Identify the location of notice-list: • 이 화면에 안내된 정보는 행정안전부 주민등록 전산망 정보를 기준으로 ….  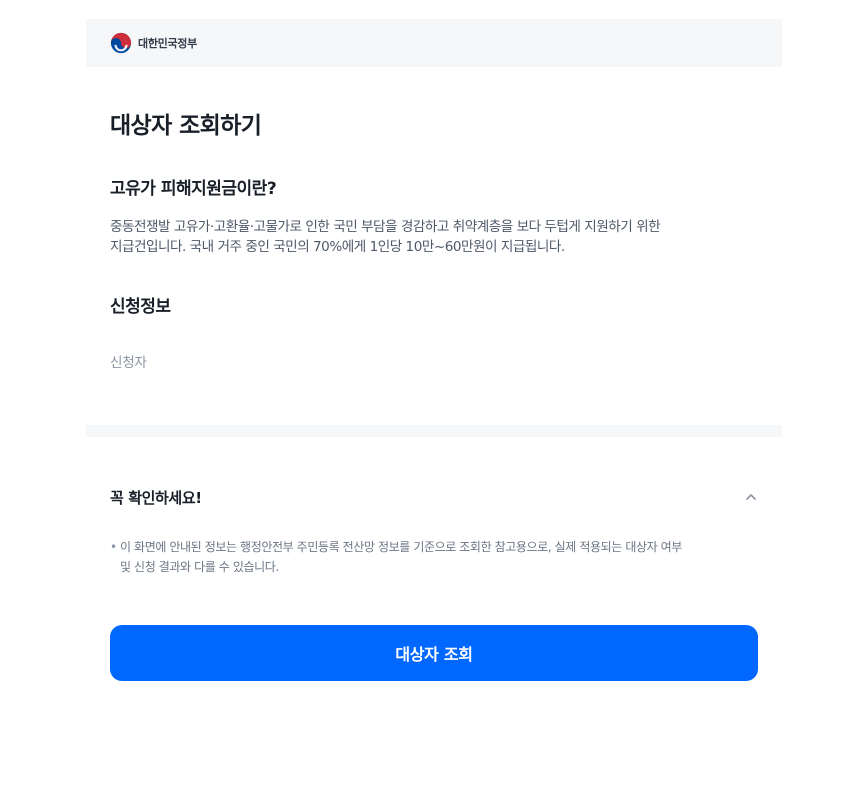
(434, 557).